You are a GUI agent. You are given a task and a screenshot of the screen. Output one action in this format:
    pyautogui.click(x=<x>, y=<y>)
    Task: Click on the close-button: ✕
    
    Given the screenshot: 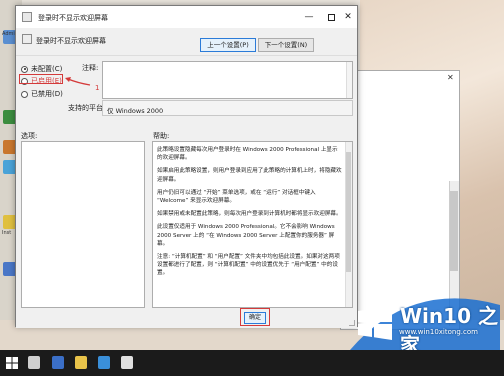 What is the action you would take?
    pyautogui.click(x=348, y=17)
    